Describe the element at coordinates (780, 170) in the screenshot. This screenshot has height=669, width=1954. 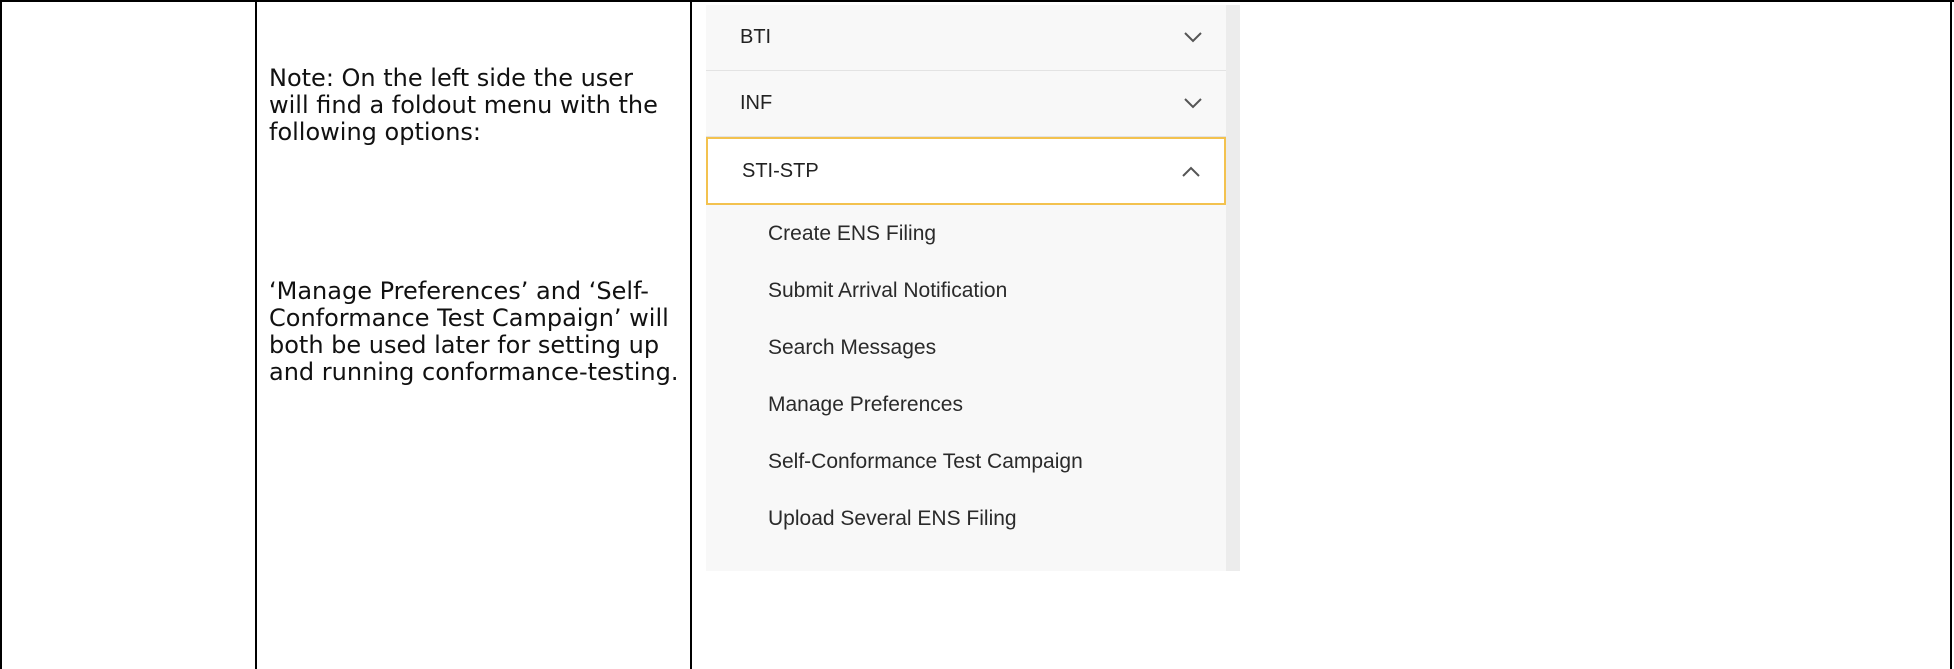
I see `menu-group-label: STI-STP` at that location.